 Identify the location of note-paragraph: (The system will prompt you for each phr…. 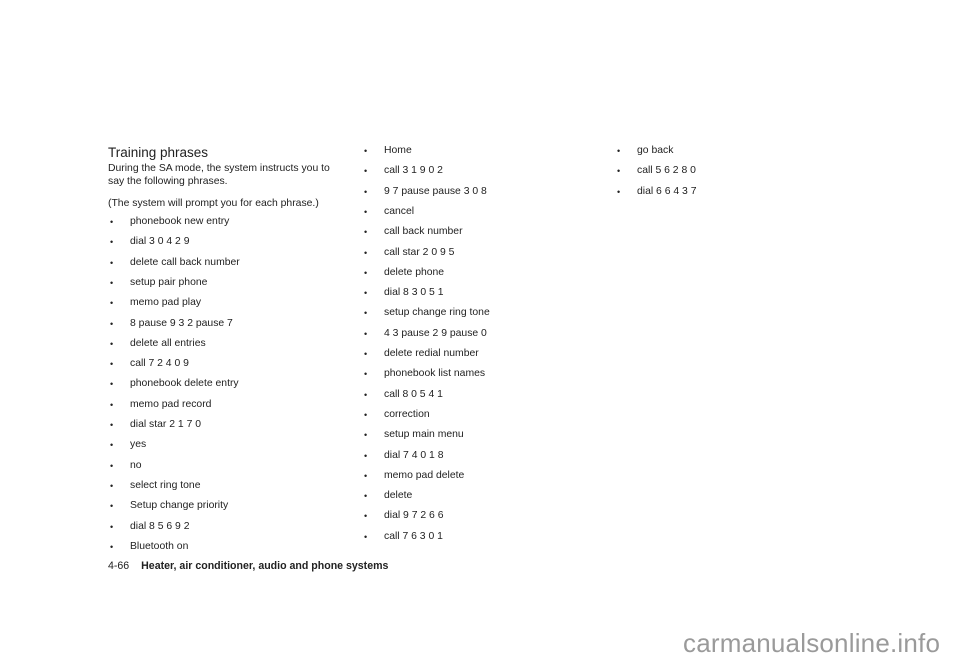
(213, 203).